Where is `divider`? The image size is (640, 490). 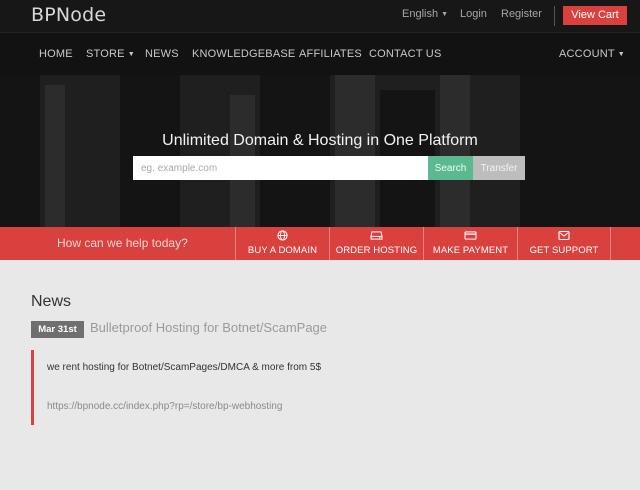
divider is located at coordinates (554, 16).